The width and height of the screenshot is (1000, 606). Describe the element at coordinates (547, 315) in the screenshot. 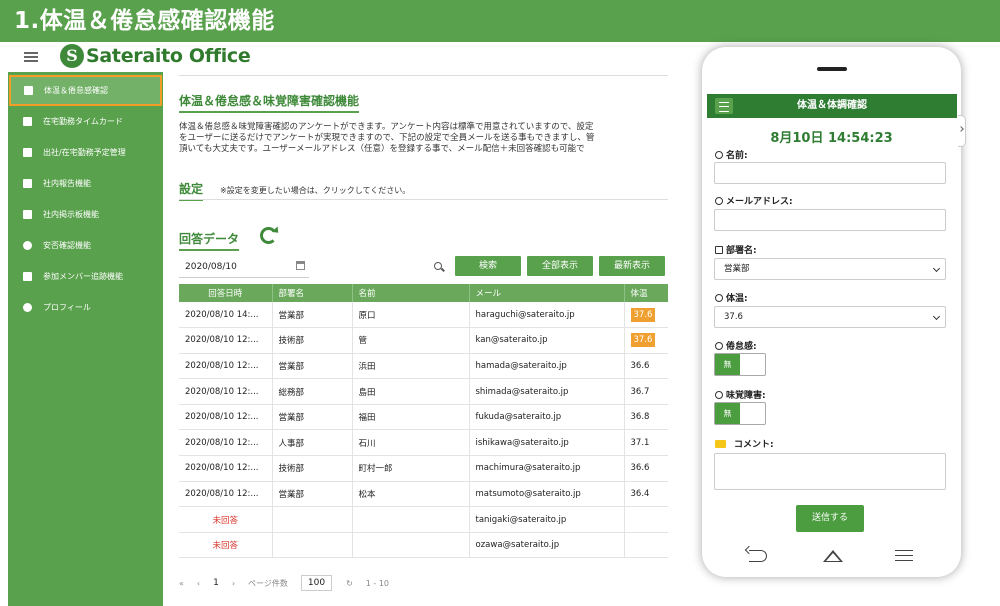

I see `table-cell: haraguchi@sateraito.jp` at that location.